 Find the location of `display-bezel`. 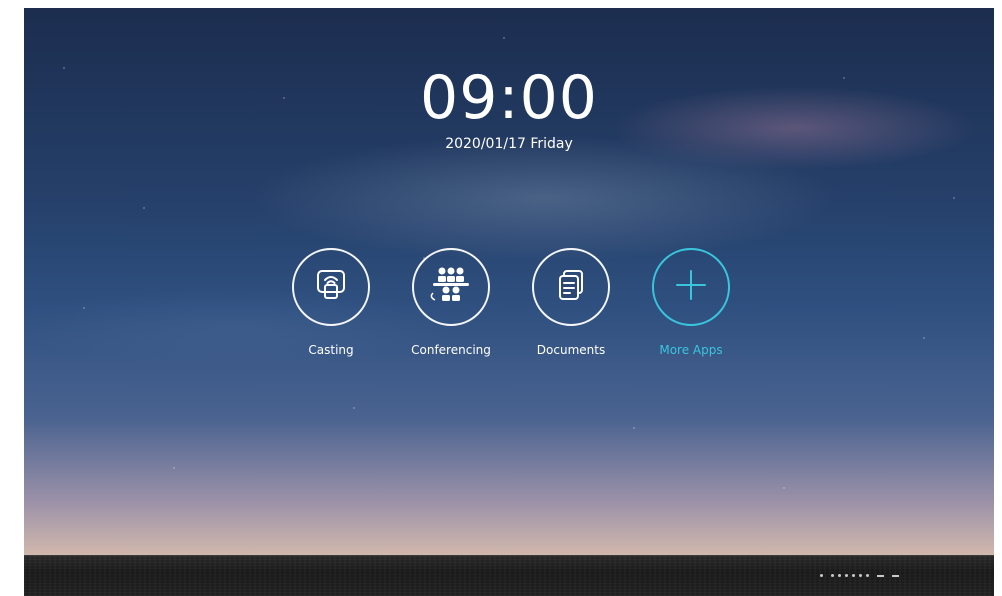

display-bezel is located at coordinates (509, 575).